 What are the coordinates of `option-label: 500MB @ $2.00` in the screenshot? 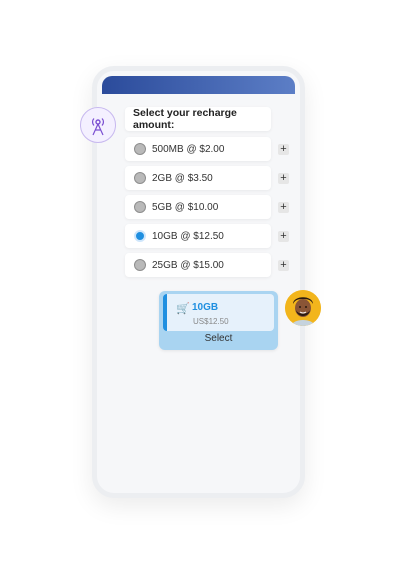 It's located at (188, 149).